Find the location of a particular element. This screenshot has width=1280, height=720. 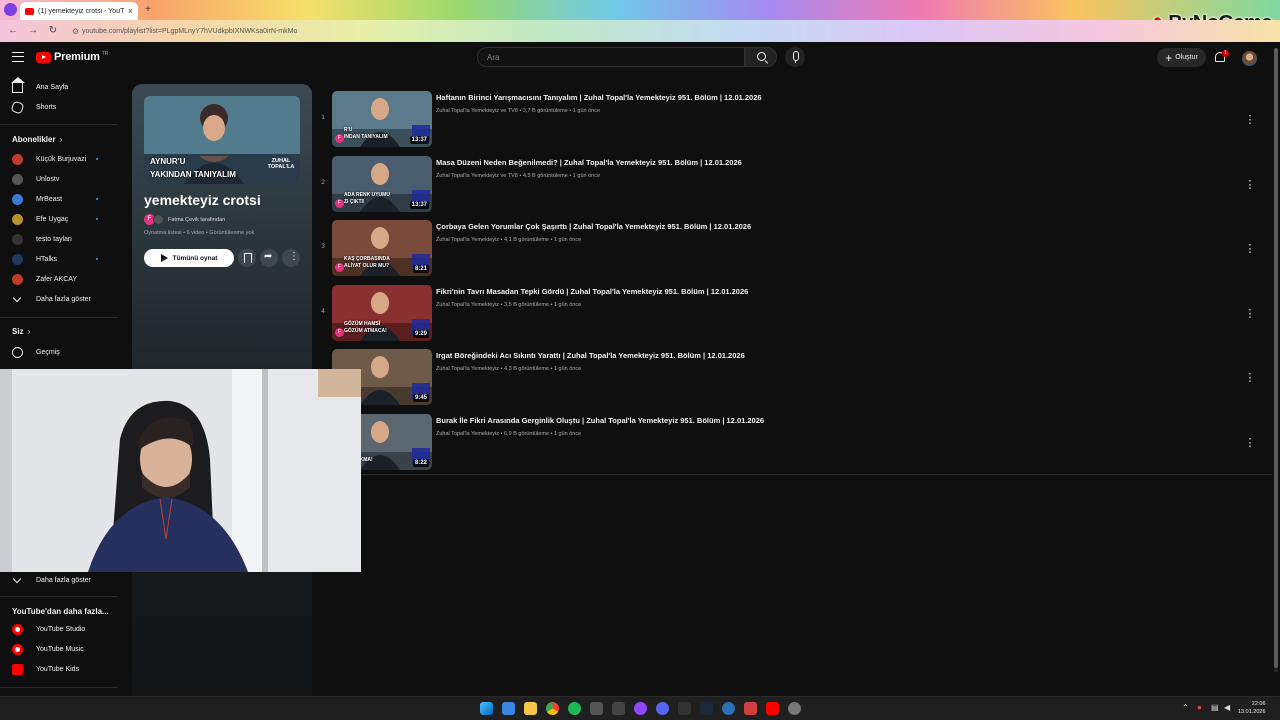

browser-tab: (1) yemekteyiz crotsi - YouTube × is located at coordinates (79, 11).